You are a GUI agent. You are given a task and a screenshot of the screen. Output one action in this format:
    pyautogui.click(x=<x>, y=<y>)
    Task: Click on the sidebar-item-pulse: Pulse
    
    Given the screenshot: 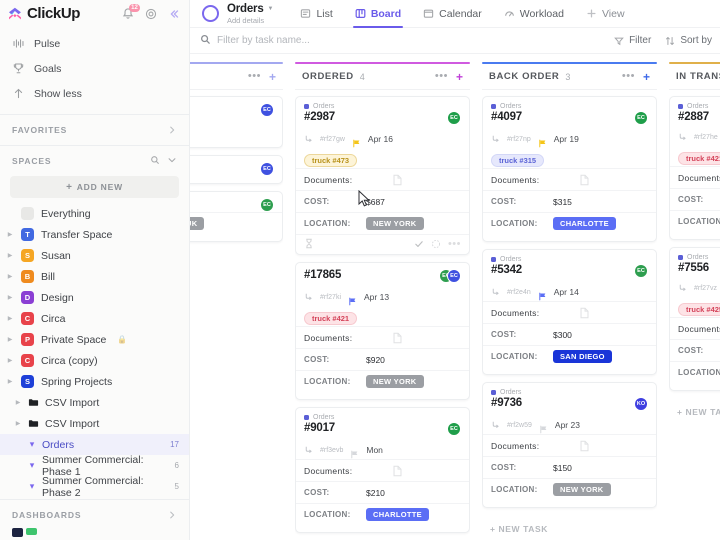 What is the action you would take?
    pyautogui.click(x=94, y=43)
    